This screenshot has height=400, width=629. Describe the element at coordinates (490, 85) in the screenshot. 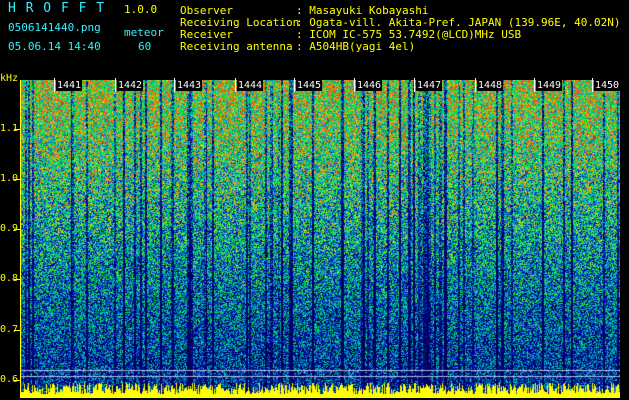

I see `time-label: 1448` at that location.